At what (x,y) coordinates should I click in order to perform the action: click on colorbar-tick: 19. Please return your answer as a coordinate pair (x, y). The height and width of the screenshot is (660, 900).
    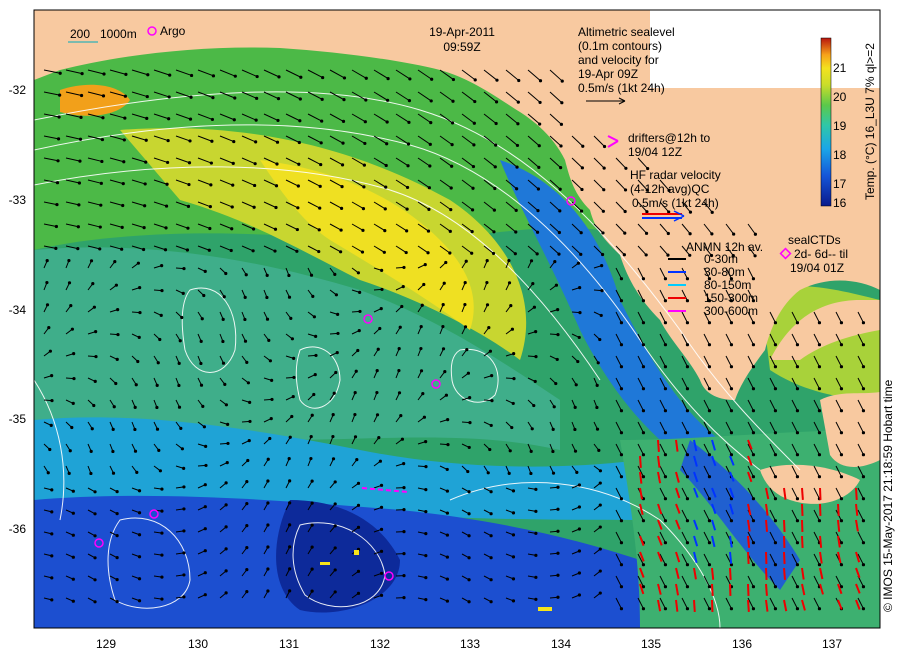
    Looking at the image, I should click on (840, 126).